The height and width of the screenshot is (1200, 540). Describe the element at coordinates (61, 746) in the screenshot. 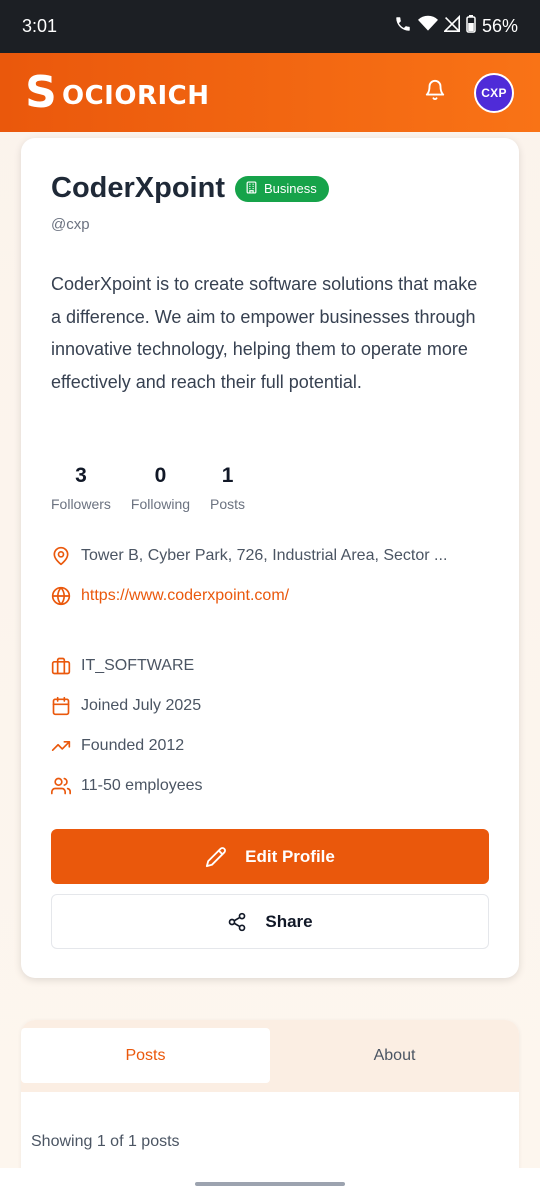

I see `trending-up-icon` at that location.